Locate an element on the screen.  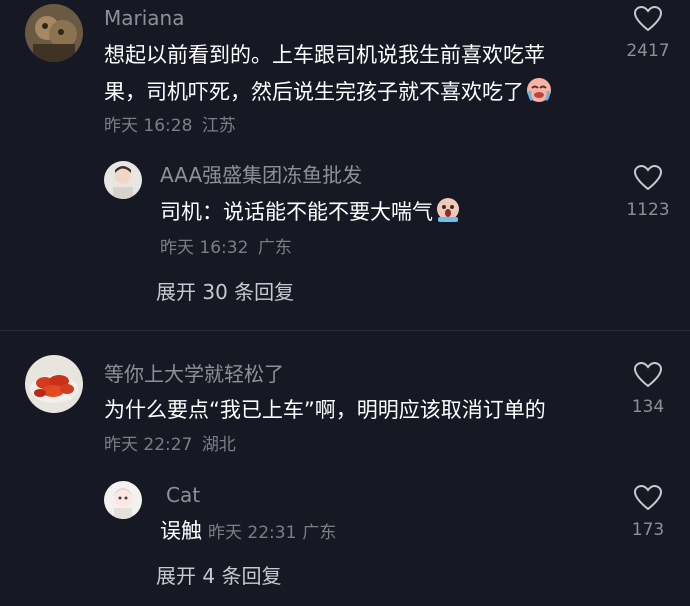
comment-username: 等你上大学就轻松了 is located at coordinates (194, 374).